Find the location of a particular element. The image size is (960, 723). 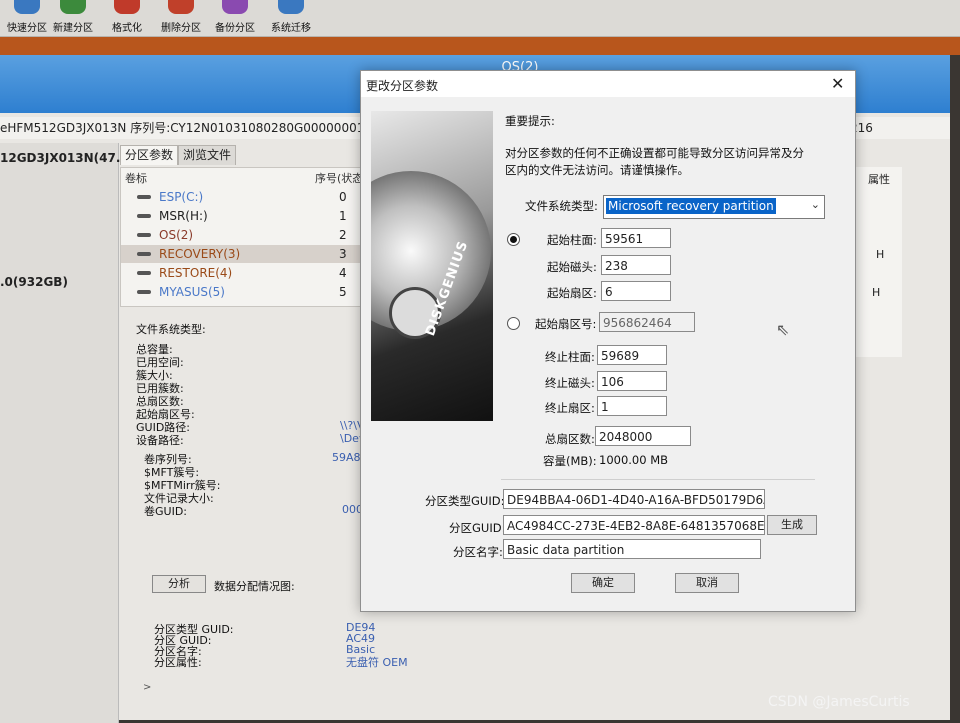

backup-partition-icon is located at coordinates (235, 7).